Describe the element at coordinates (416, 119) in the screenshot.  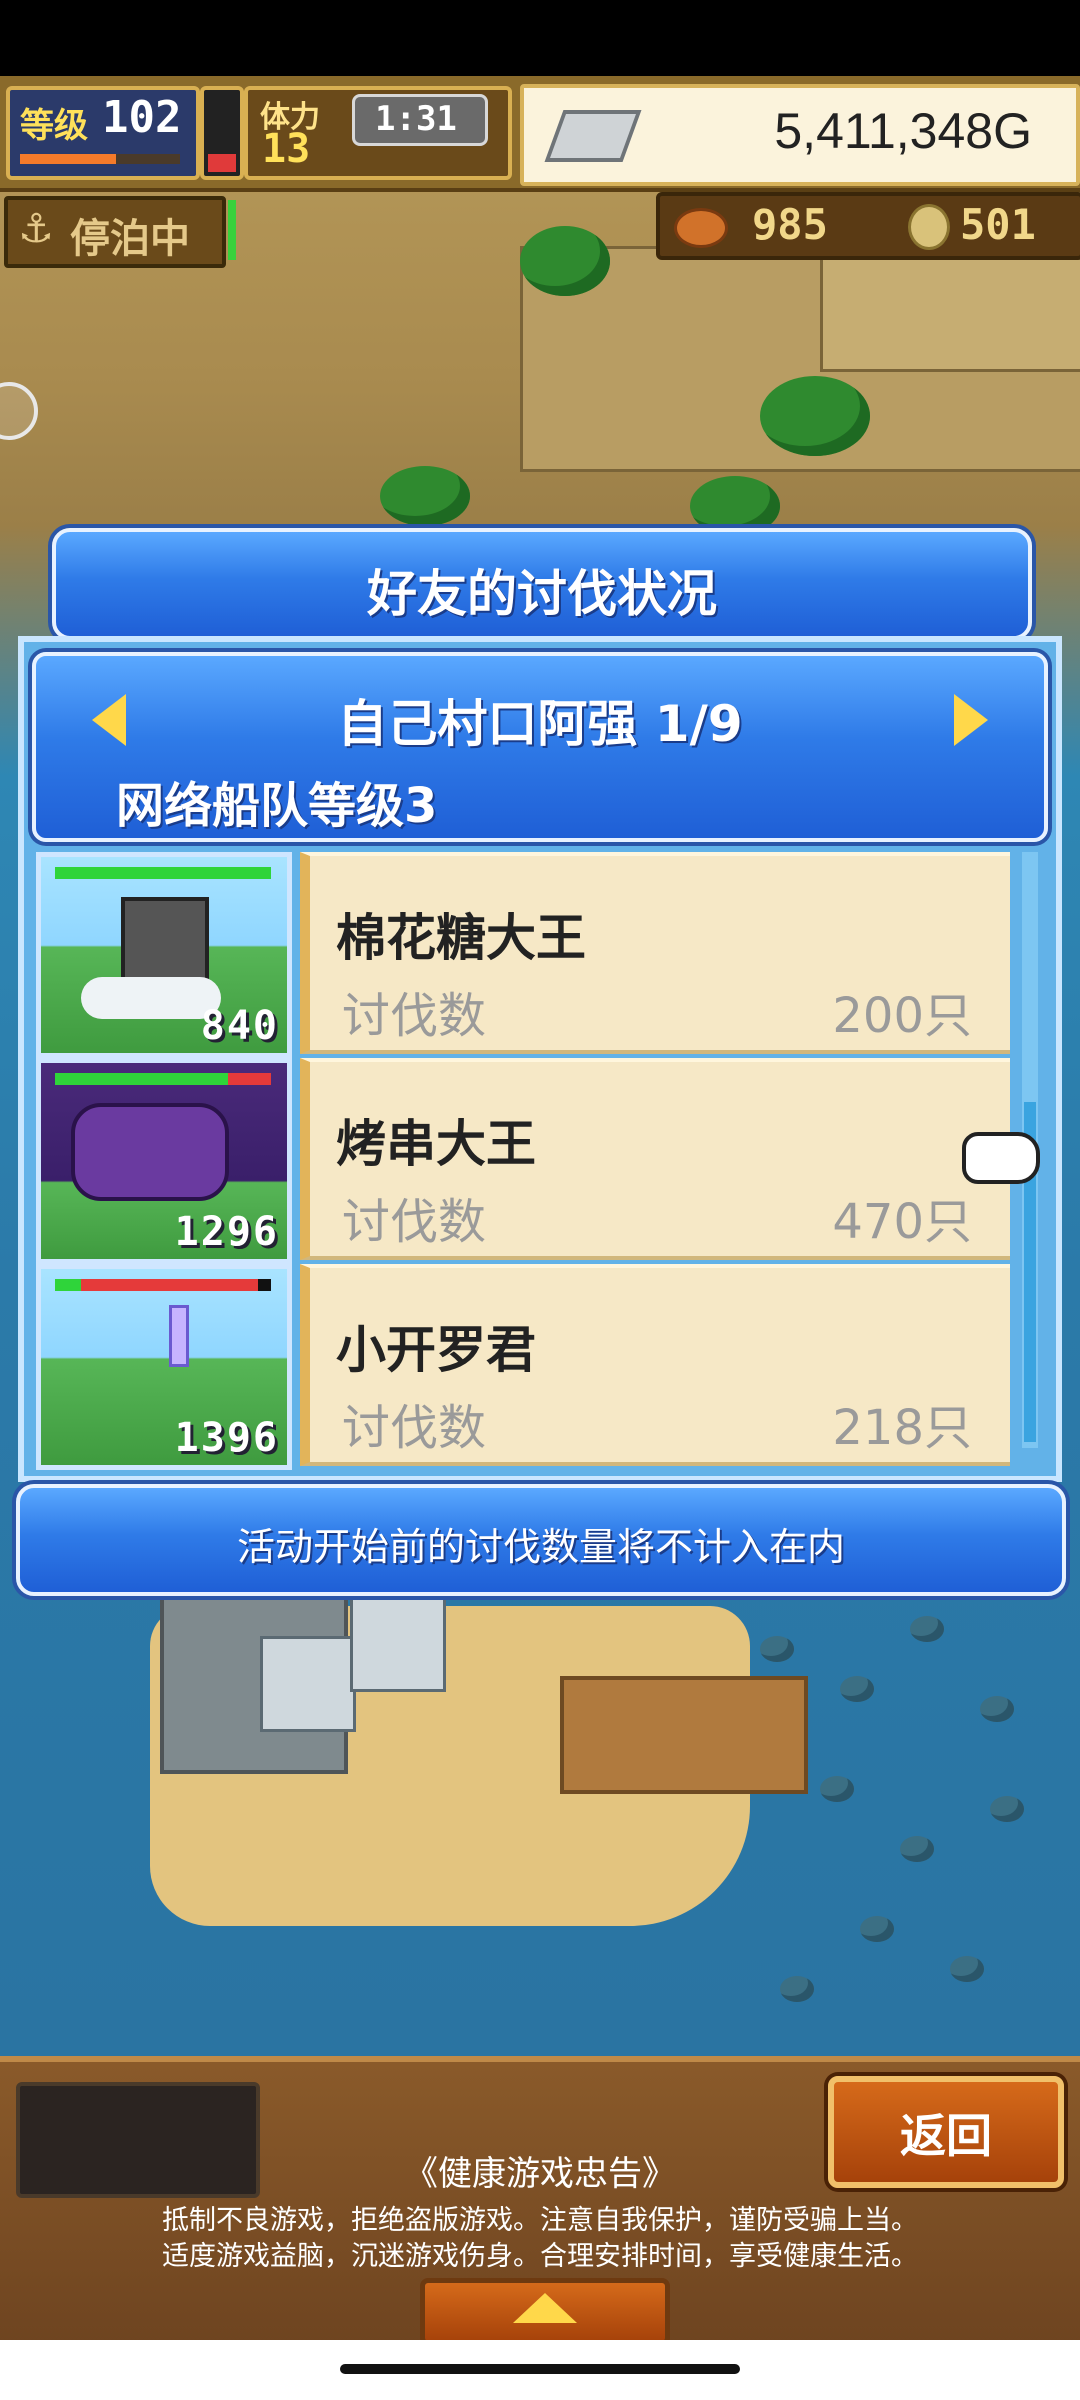
I see `timer: 1:31` at that location.